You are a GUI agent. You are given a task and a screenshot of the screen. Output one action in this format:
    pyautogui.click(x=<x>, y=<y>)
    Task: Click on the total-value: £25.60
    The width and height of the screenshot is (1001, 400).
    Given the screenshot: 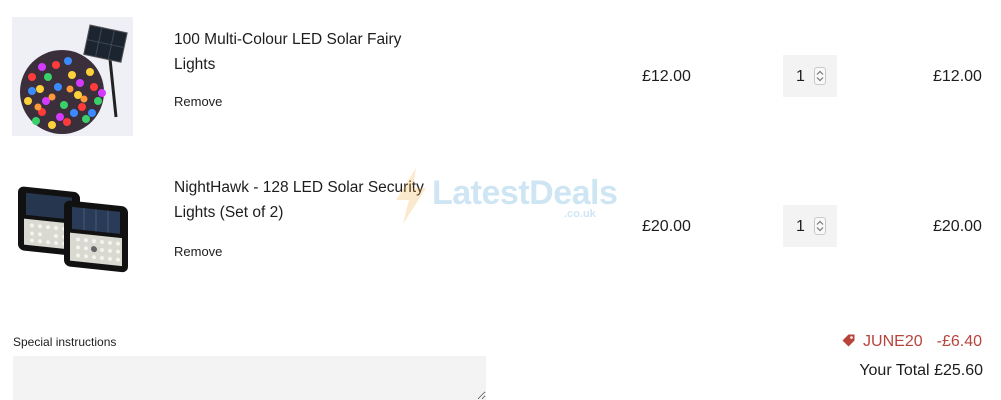 What is the action you would take?
    pyautogui.click(x=958, y=370)
    